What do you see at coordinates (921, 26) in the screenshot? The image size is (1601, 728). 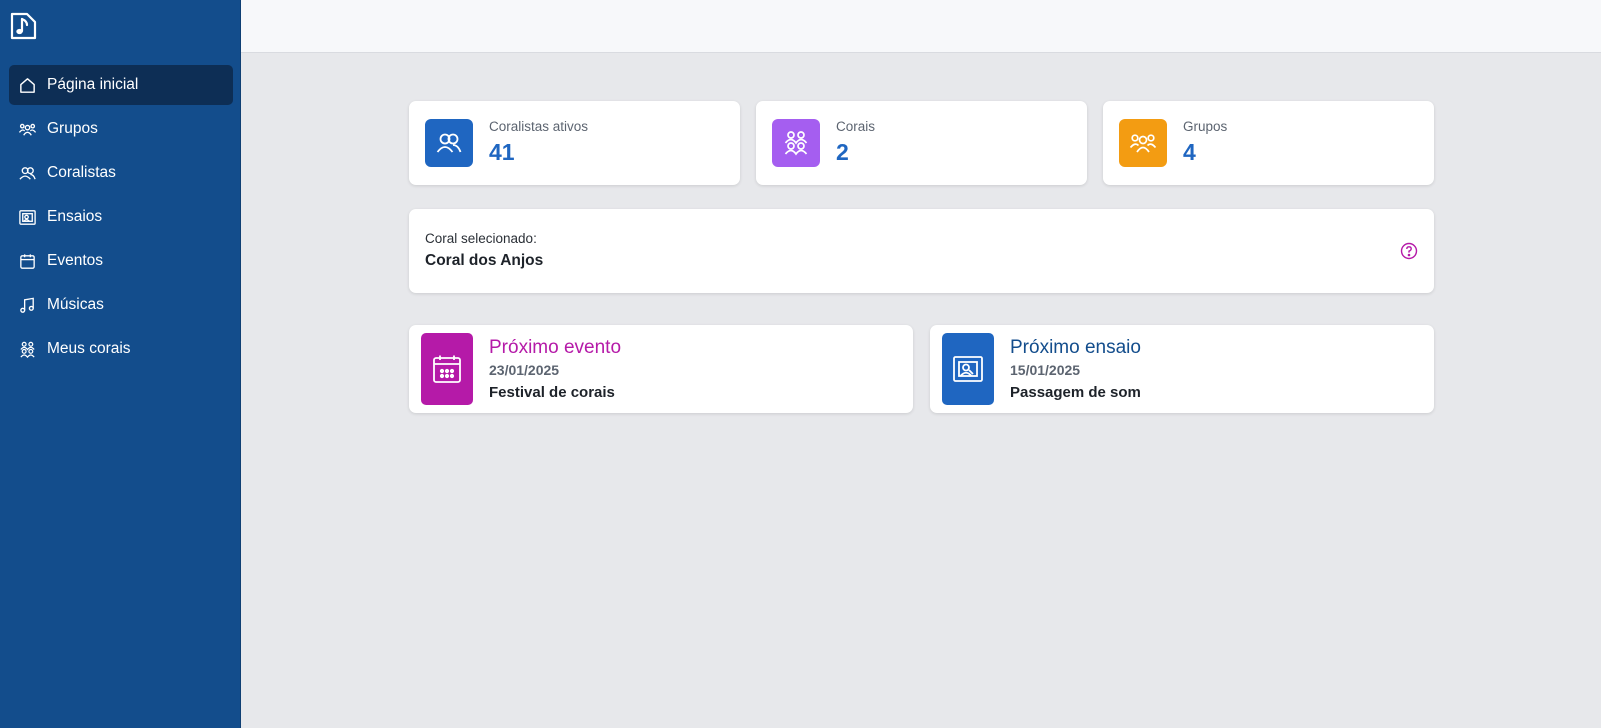 I see `top-bar` at bounding box center [921, 26].